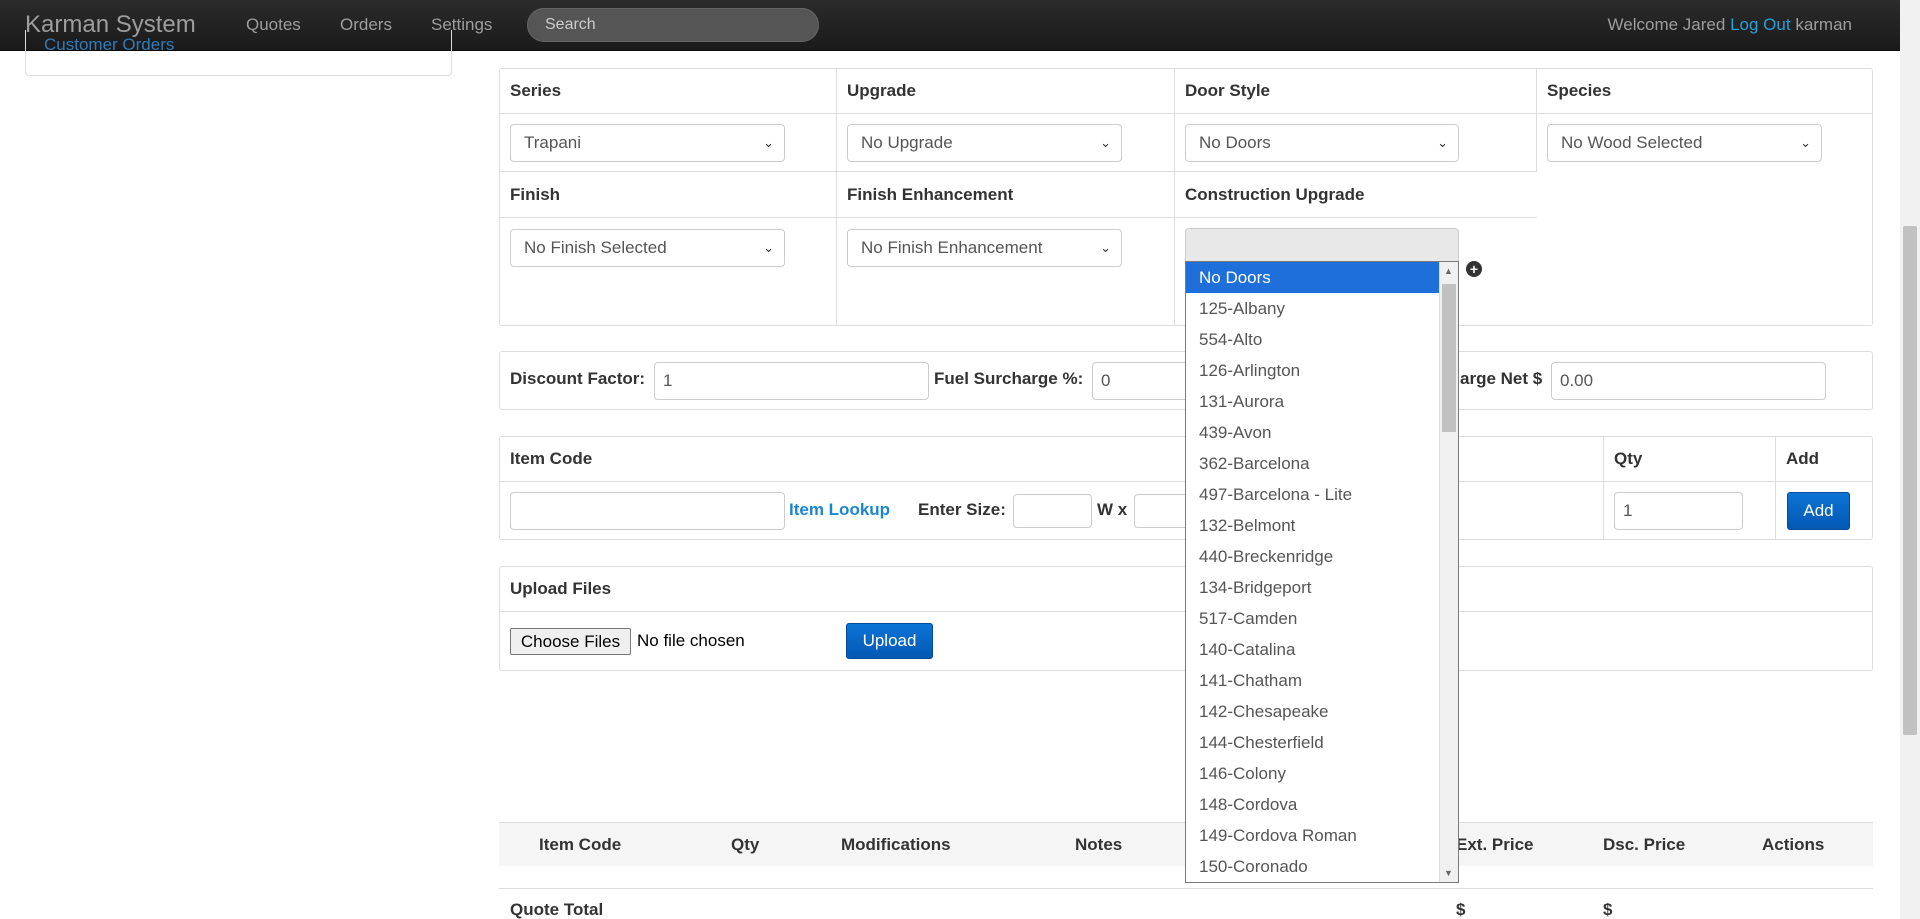 Image resolution: width=1920 pixels, height=919 pixels. What do you see at coordinates (570, 641) in the screenshot?
I see `choose-files-button: Choose Files` at bounding box center [570, 641].